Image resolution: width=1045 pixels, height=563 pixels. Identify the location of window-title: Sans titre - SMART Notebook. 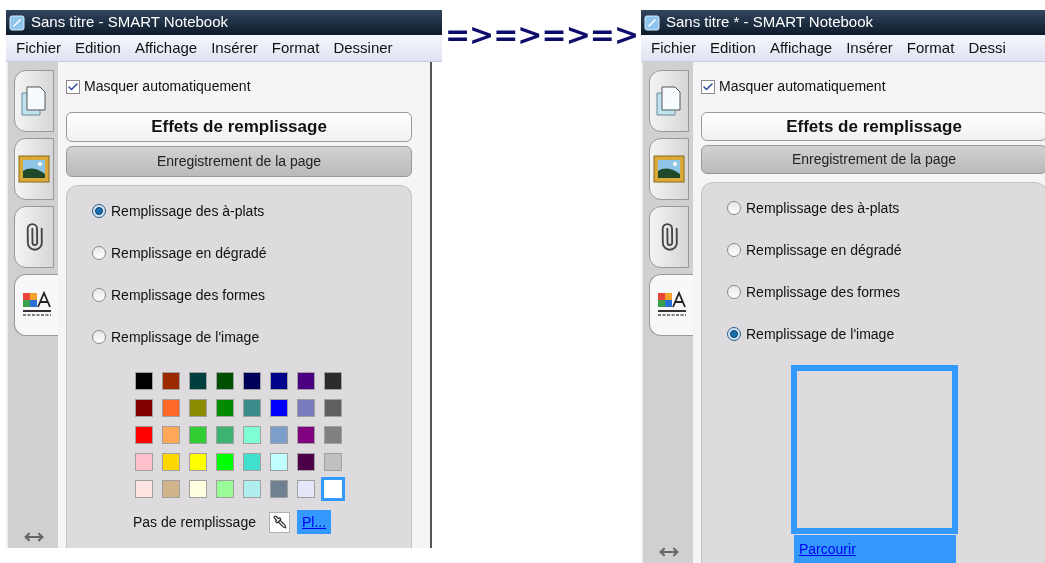
(130, 22).